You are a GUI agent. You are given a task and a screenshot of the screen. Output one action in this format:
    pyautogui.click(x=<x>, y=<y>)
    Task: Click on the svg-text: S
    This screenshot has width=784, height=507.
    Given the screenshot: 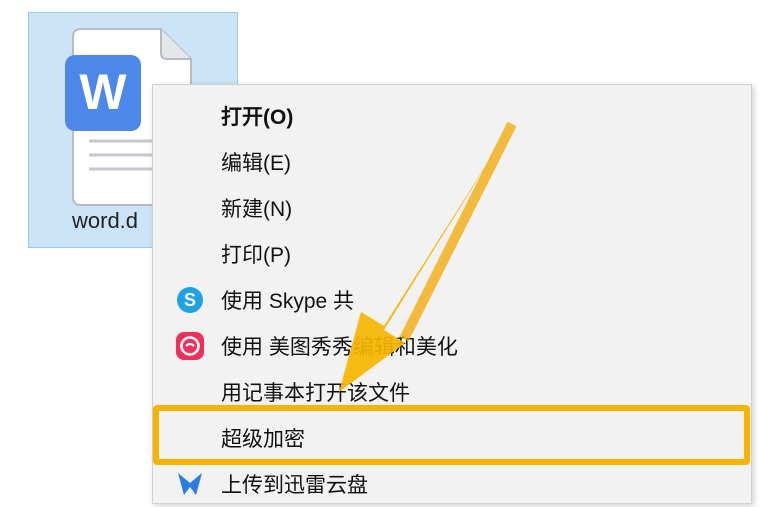 What is the action you would take?
    pyautogui.click(x=190, y=300)
    